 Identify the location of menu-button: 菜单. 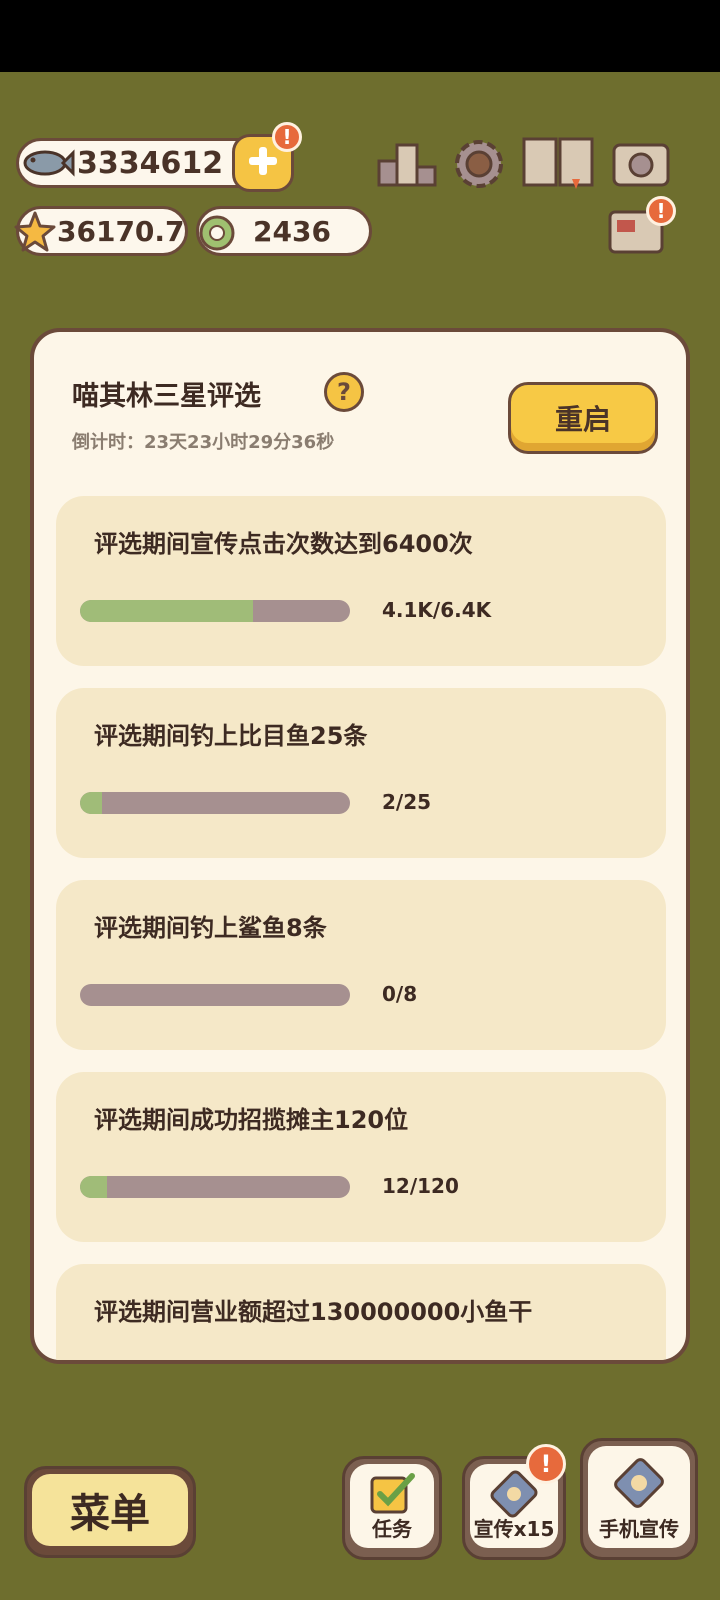
(110, 1512).